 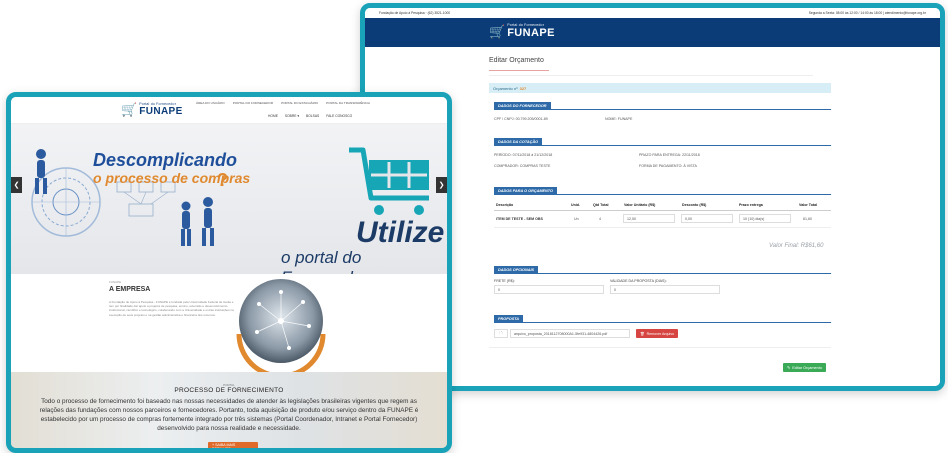 I want to click on orcamento-label: Orçamento nº, so click(x=505, y=88).